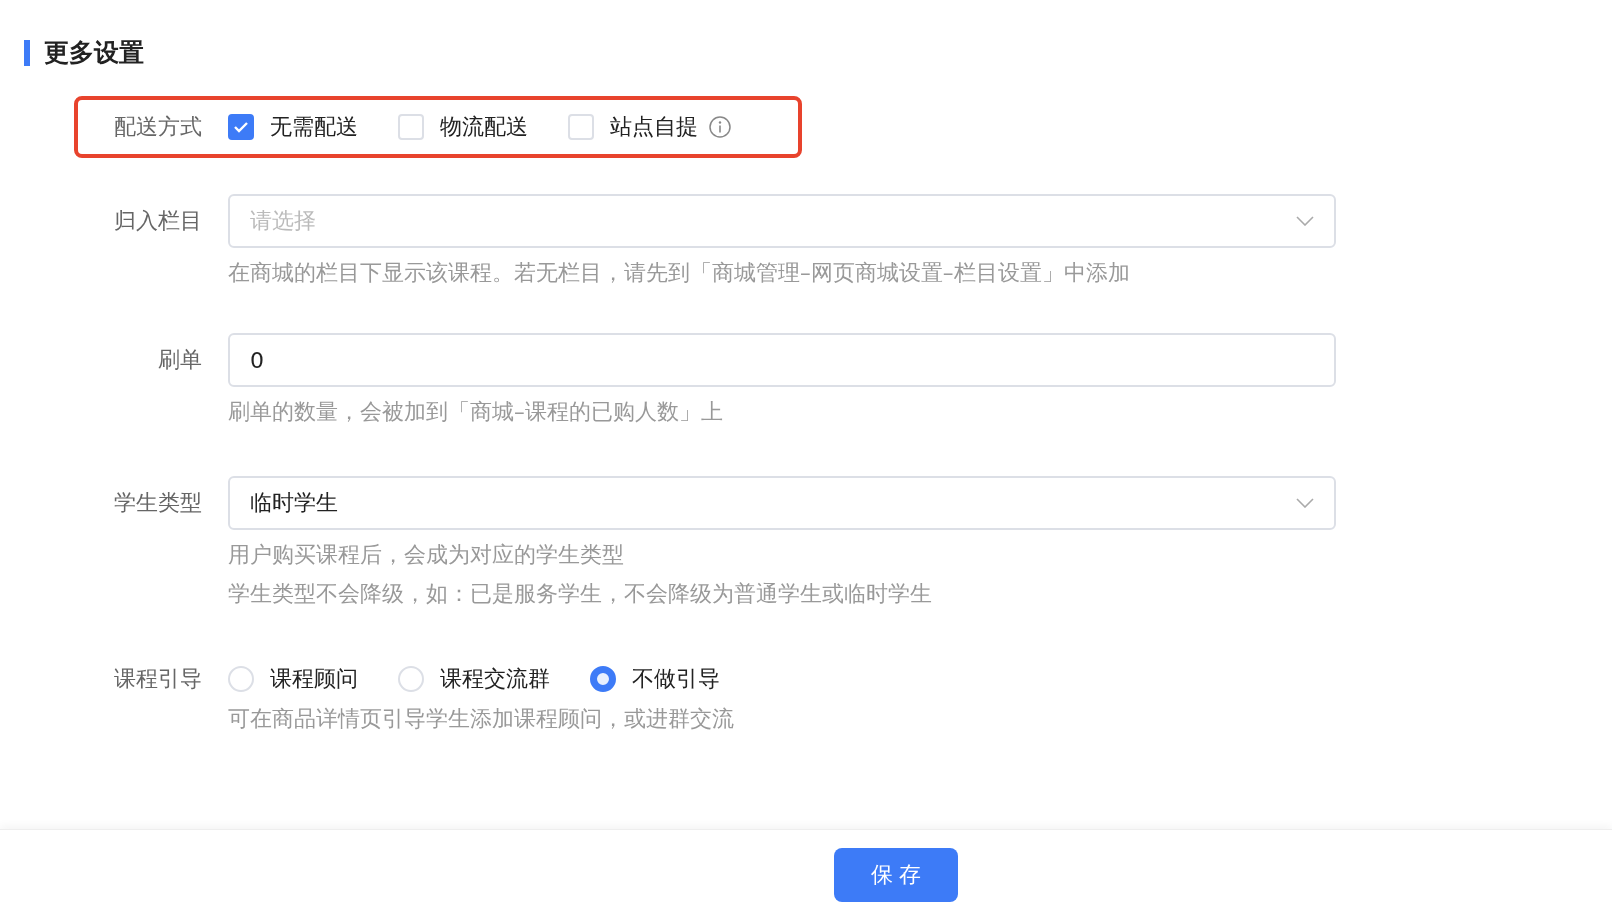  I want to click on field-label: 课程引导, so click(158, 679).